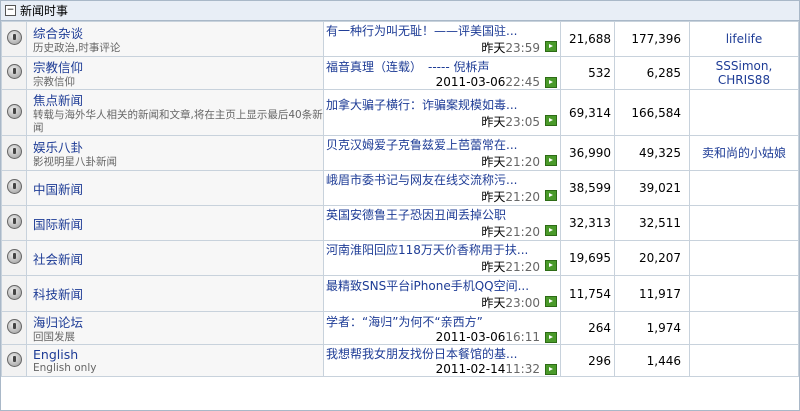  What do you see at coordinates (54, 337) in the screenshot?
I see `forum-description: 回国发展` at bounding box center [54, 337].